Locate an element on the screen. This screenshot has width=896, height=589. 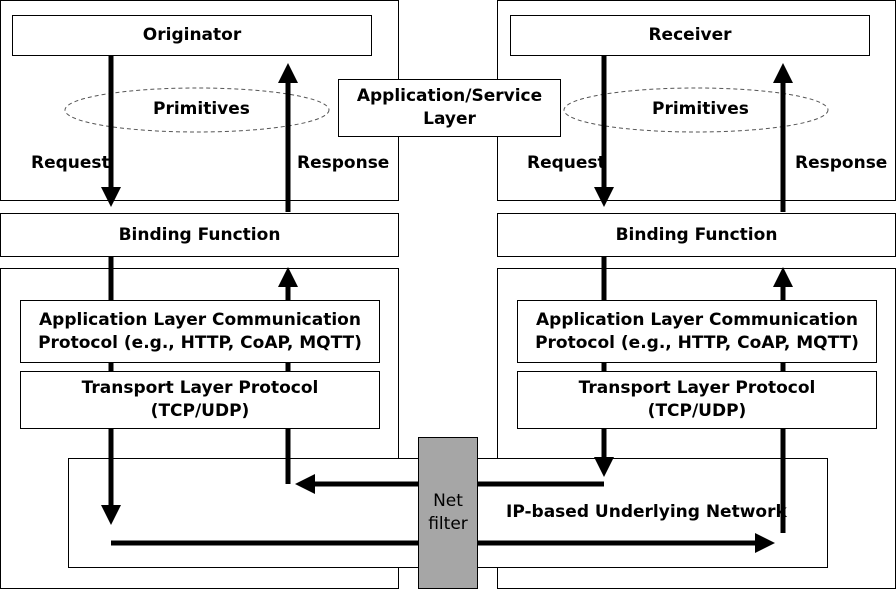
left-app-protocol-line2: Protocol (e.g., HTTP, CoAP, MQTT) is located at coordinates (200, 342).